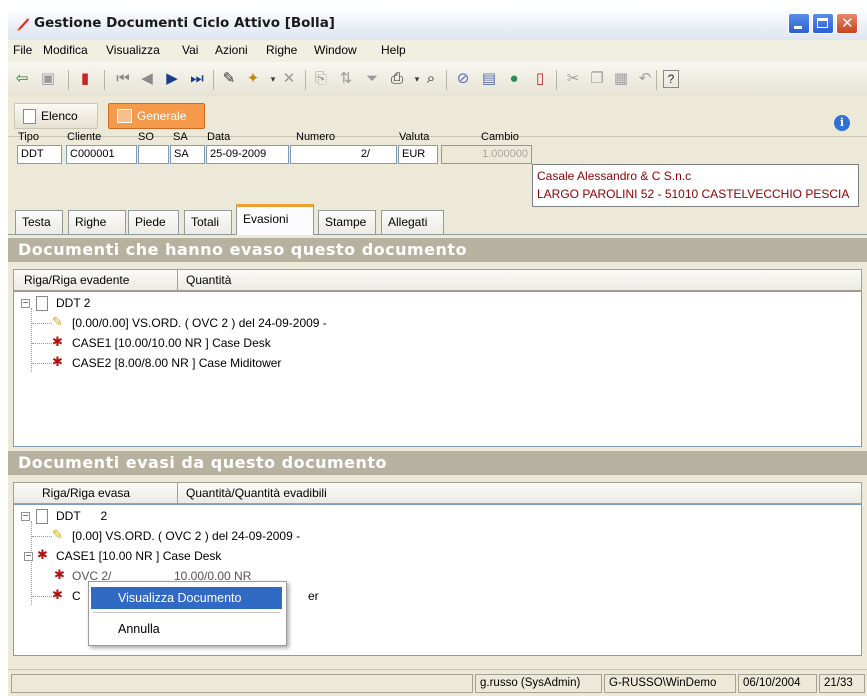 This screenshot has height=696, width=867. Describe the element at coordinates (76, 280) in the screenshot. I see `section1-col-riga: Riga/Riga evadente` at that location.